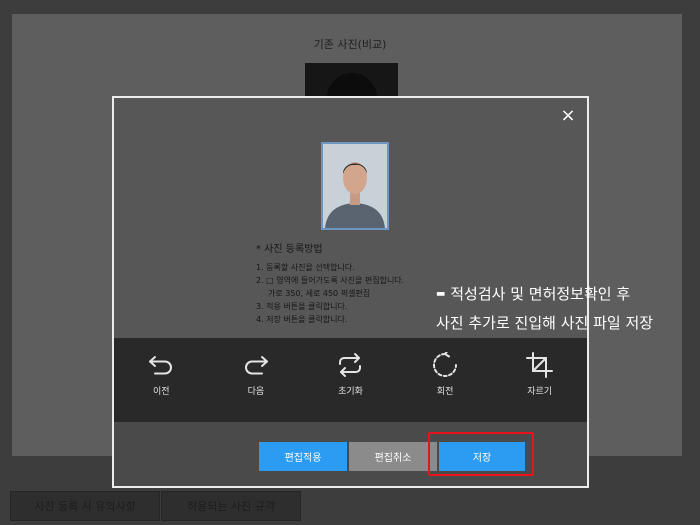 The width and height of the screenshot is (700, 525). I want to click on undo-icon, so click(161, 365).